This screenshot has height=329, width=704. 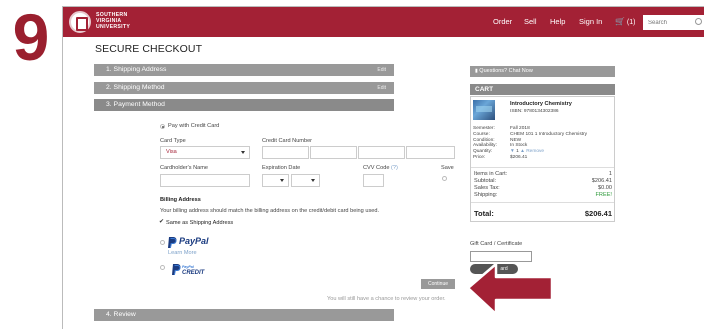 What do you see at coordinates (534, 111) in the screenshot?
I see `book-isbn: ISBN: 9780134302386` at bounding box center [534, 111].